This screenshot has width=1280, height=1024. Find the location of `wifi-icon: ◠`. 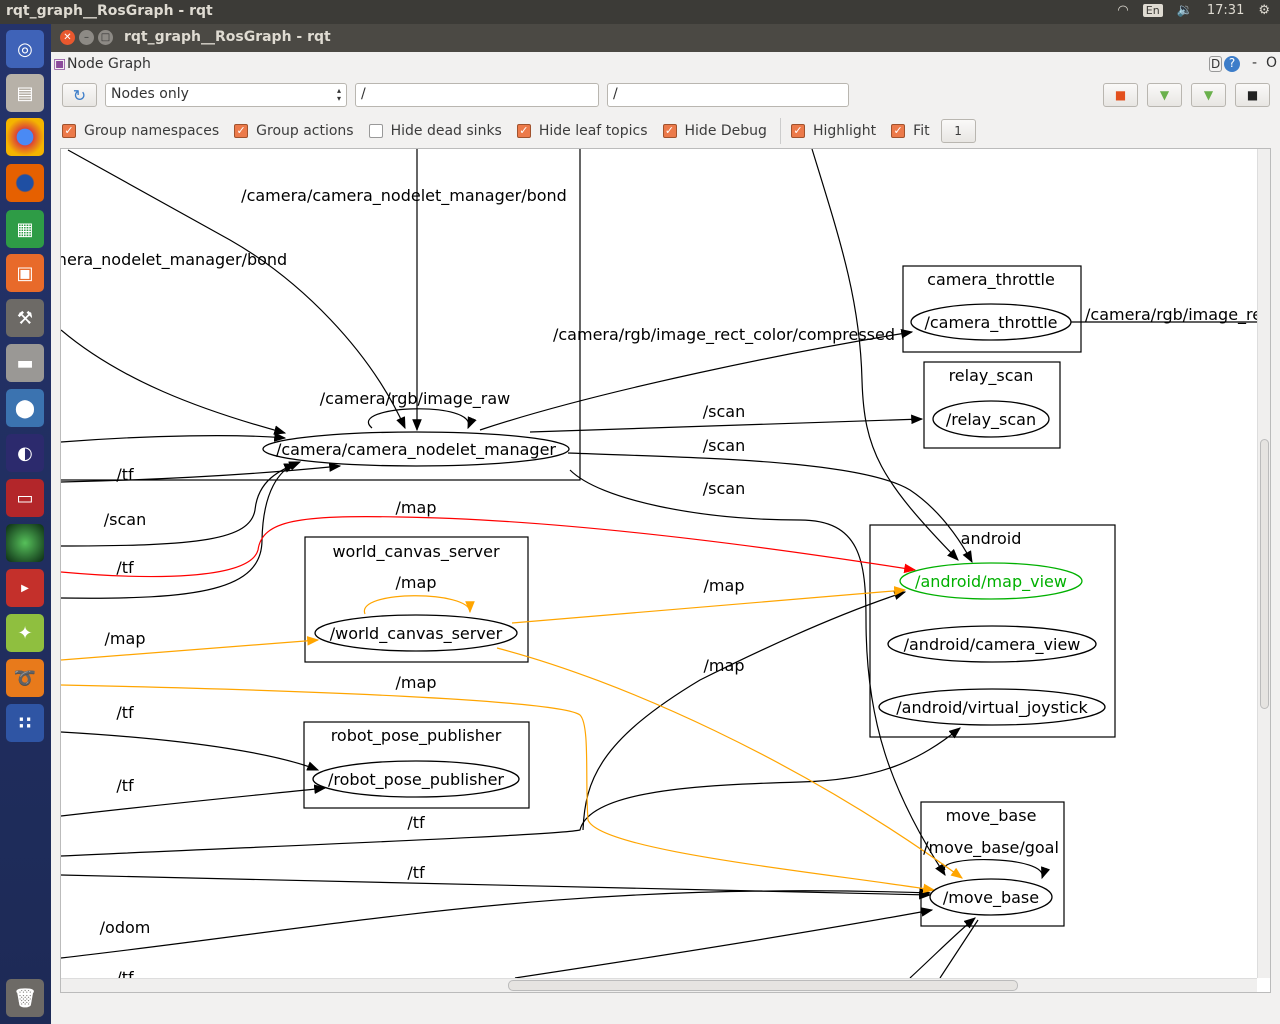

wifi-icon: ◠ is located at coordinates (1122, 10).